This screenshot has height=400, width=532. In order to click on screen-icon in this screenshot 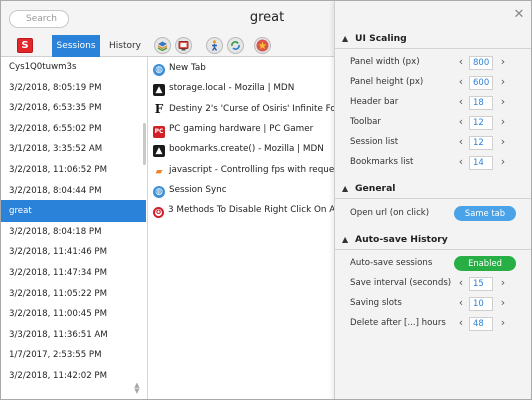, I will do `click(183, 45)`.